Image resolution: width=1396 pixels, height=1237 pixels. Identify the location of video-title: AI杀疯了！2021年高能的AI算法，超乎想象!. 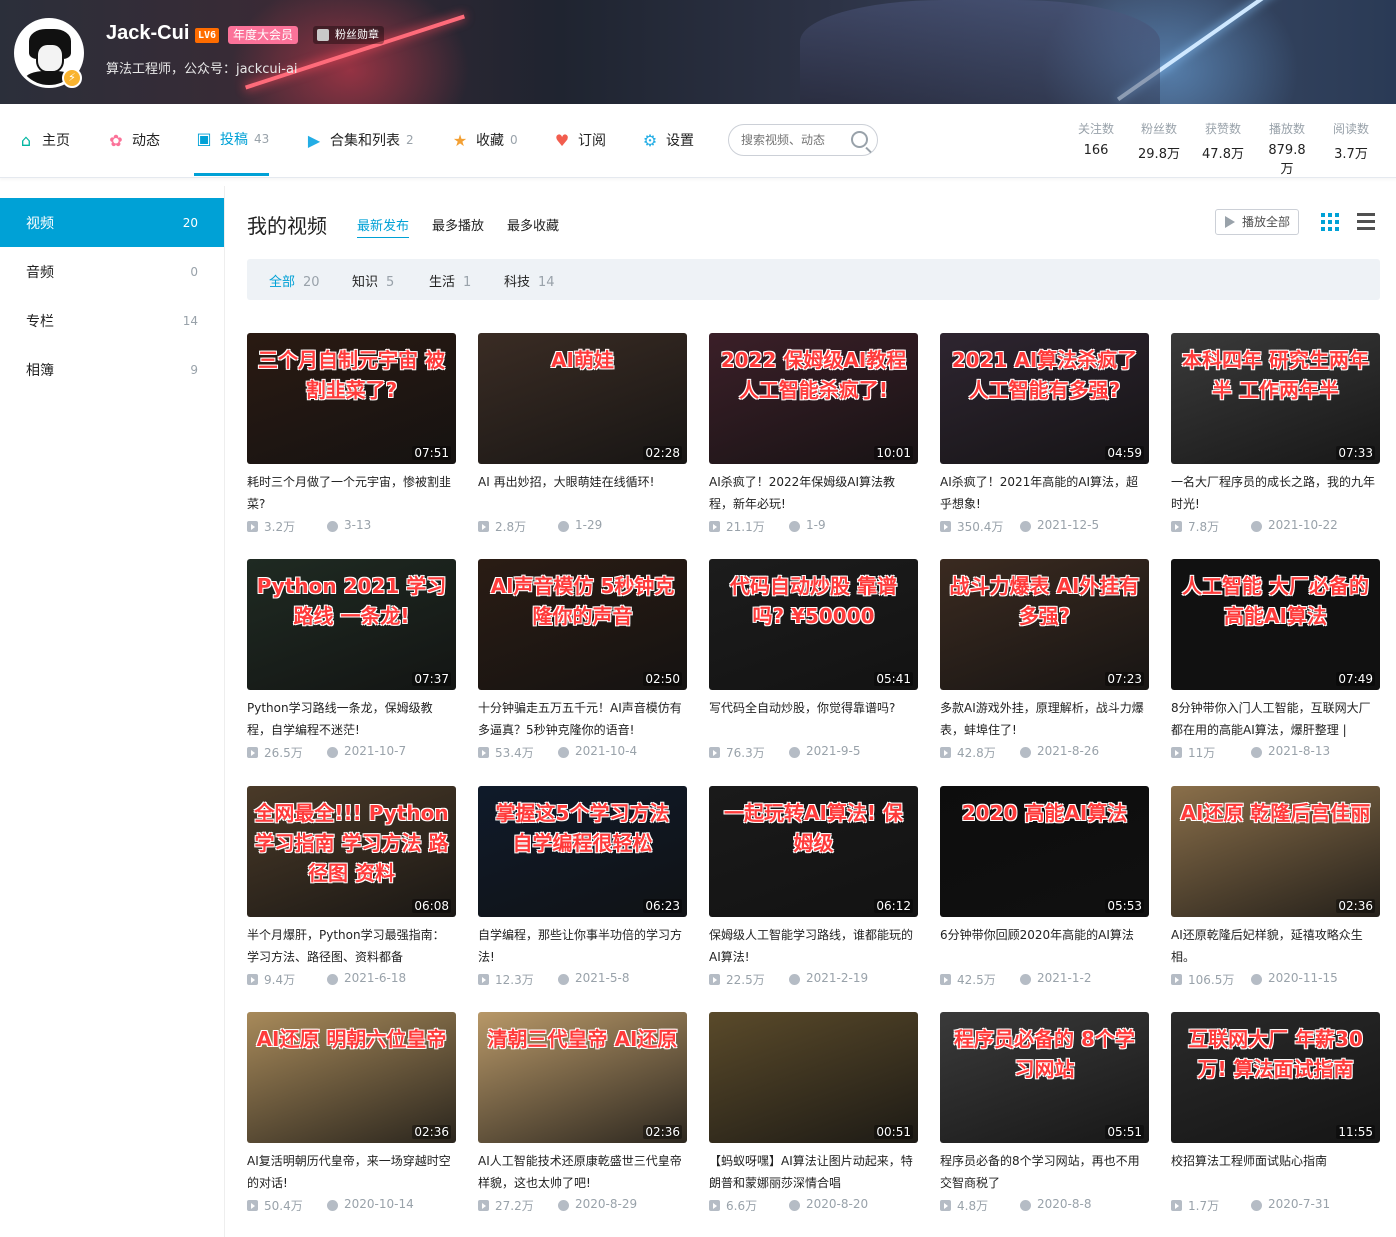
(1044, 493).